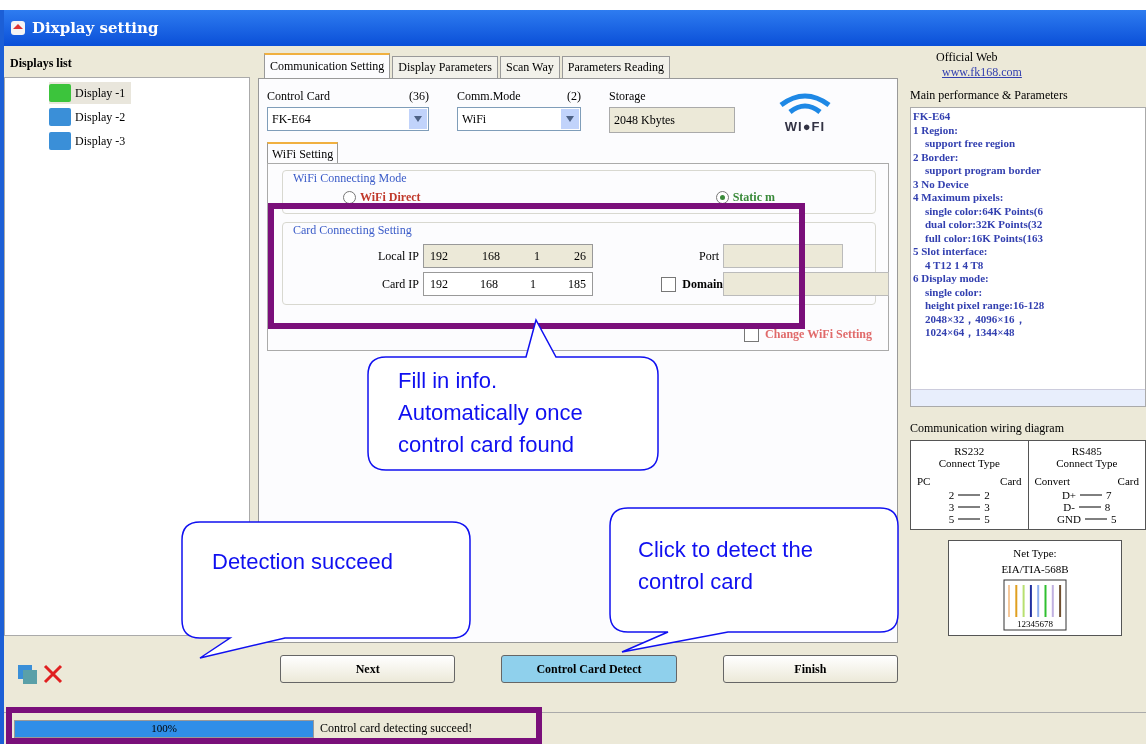 Image resolution: width=1146 pixels, height=744 pixels. Describe the element at coordinates (519, 119) in the screenshot. I see `dropdown: WiFi` at that location.